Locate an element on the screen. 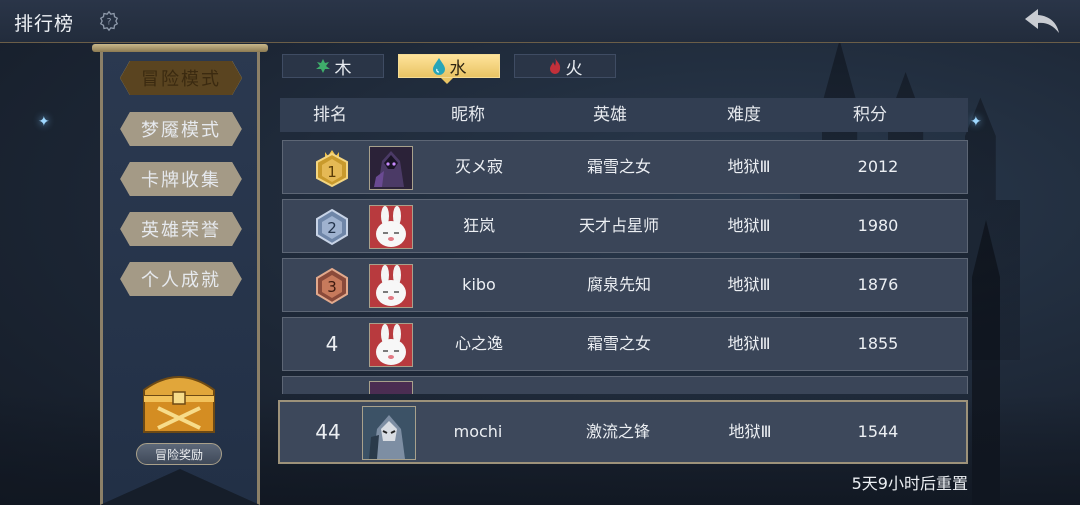 This screenshot has width=1080, height=505. sidebar-item-label: 英雄荣誉 is located at coordinates (181, 230).